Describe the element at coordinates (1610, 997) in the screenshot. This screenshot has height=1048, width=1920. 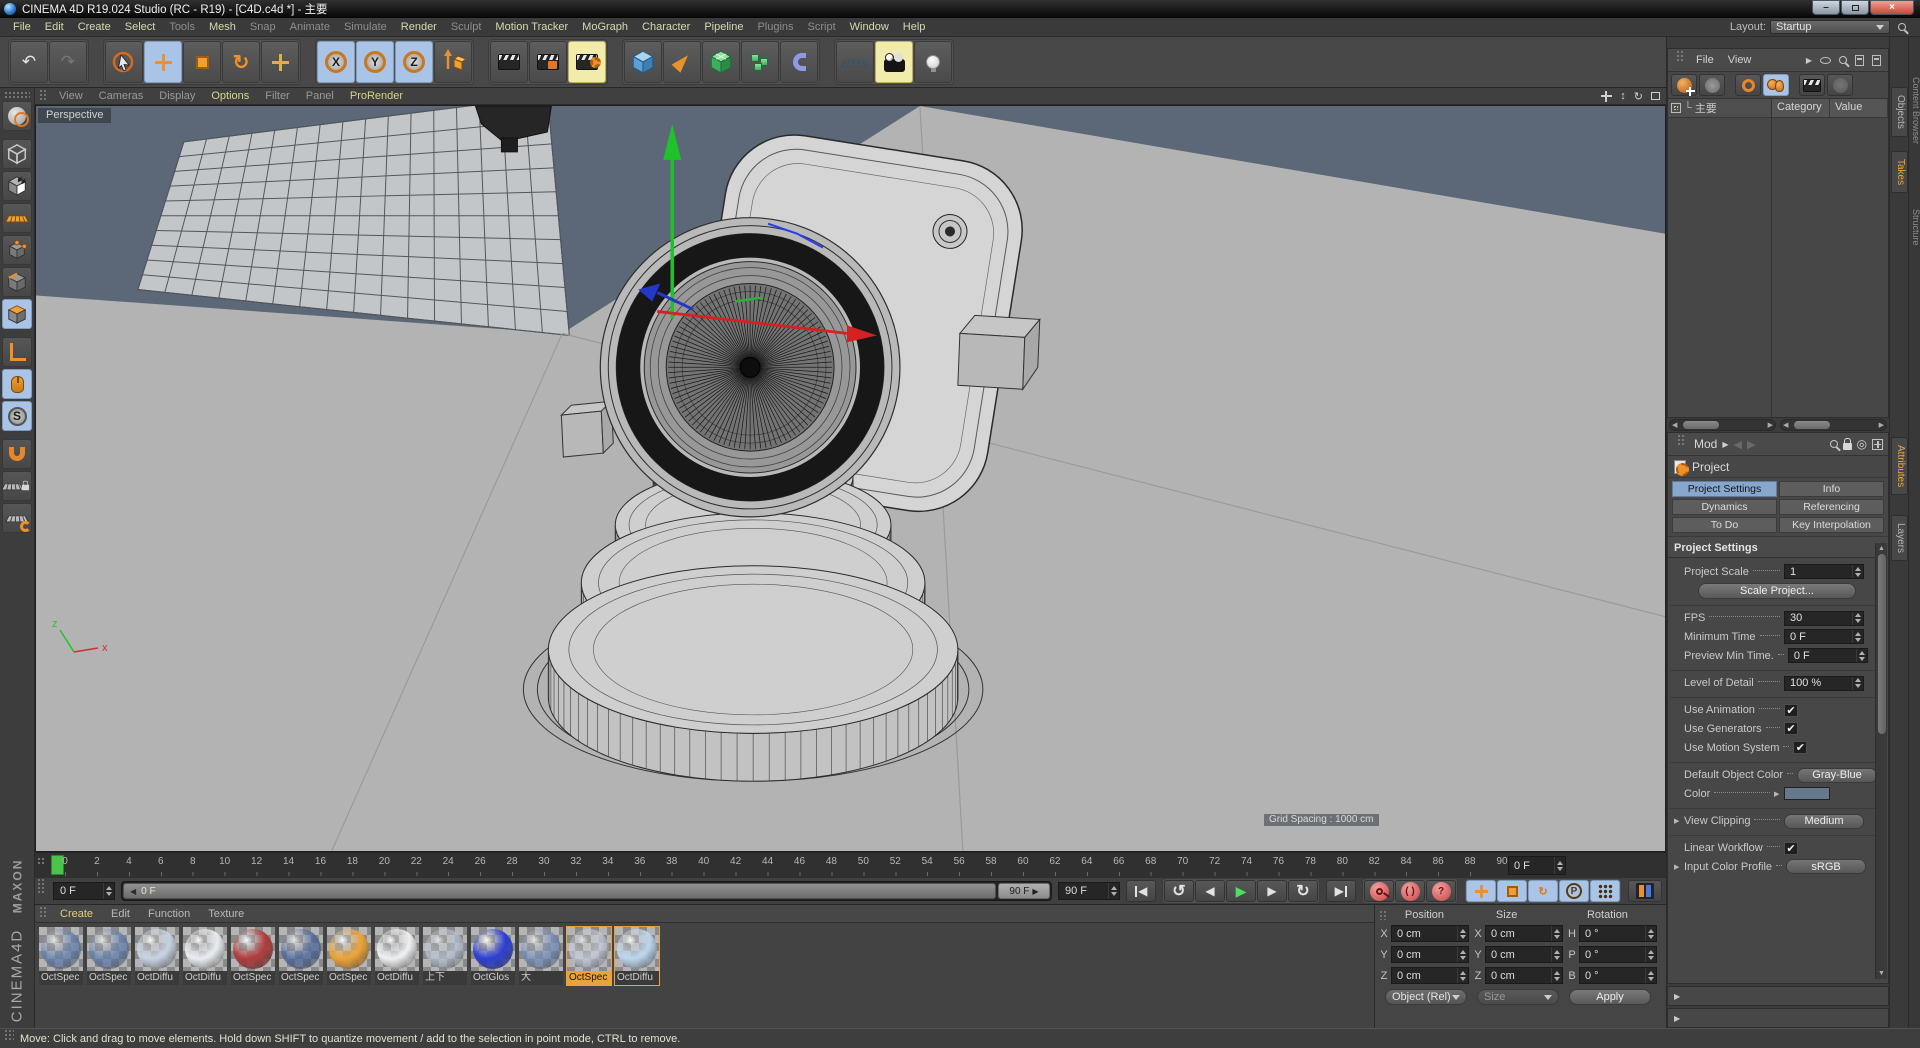
I see `apply-button: Apply` at that location.